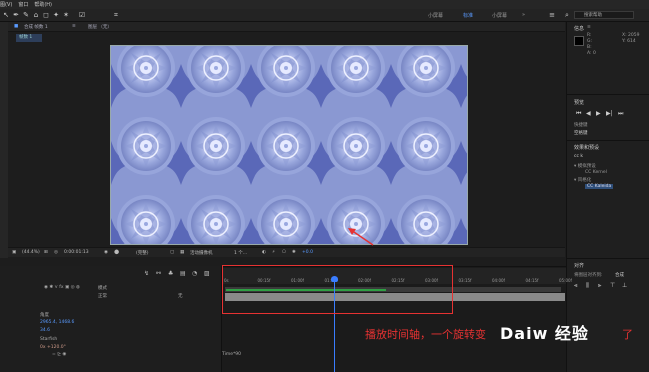  Describe the element at coordinates (619, 275) in the screenshot. I see `align-target-dropdown: 合成` at that location.